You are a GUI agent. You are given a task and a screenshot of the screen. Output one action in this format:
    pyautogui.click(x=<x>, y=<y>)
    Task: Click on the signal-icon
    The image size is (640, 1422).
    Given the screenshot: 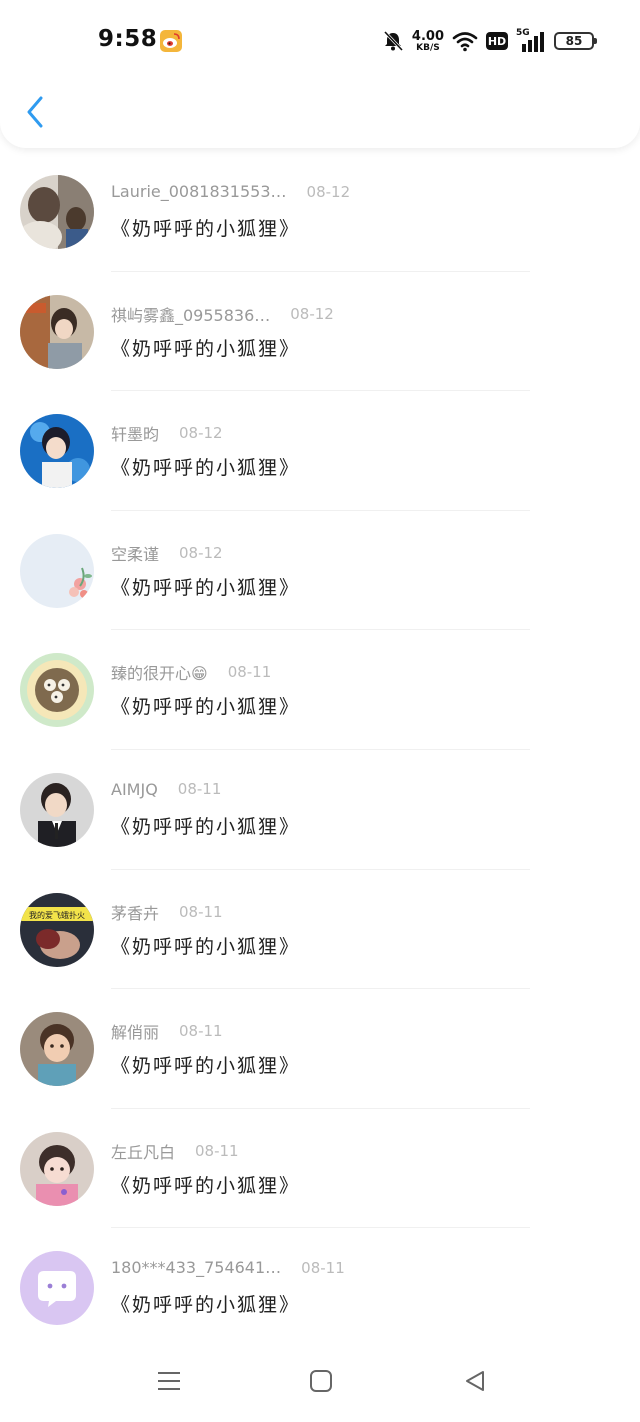 What is the action you would take?
    pyautogui.click(x=533, y=42)
    